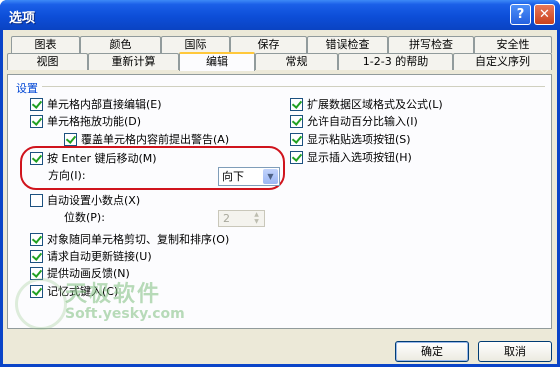 The height and width of the screenshot is (367, 560). What do you see at coordinates (362, 121) in the screenshot?
I see `option-label: 允许自动百分比输入(I)` at bounding box center [362, 121].